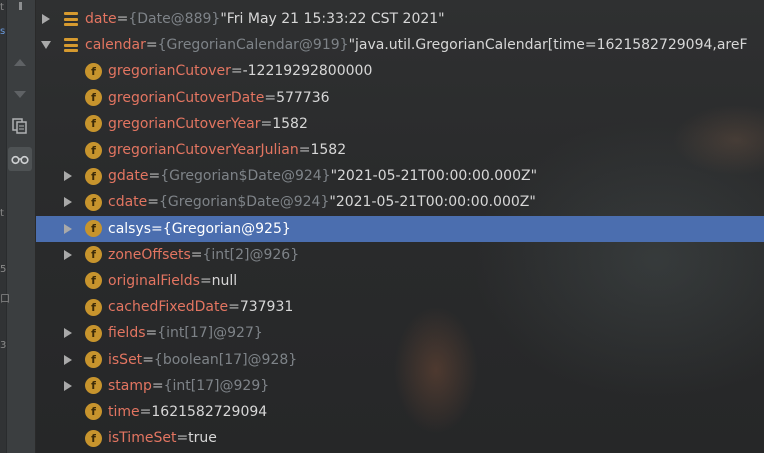  Describe the element at coordinates (184, 123) in the screenshot. I see `variable-name: gregorianCutoverYear` at that location.